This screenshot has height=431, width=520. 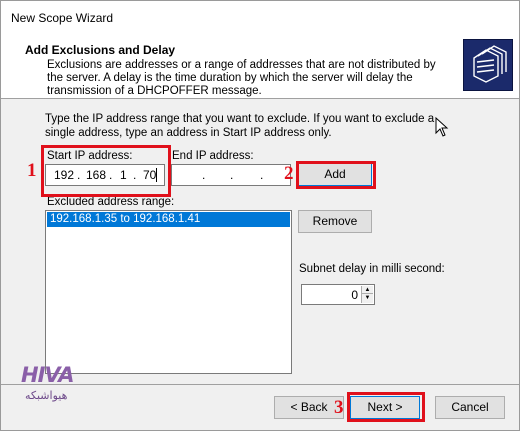 What do you see at coordinates (354, 295) in the screenshot?
I see `subnet-delay-value: 0` at bounding box center [354, 295].